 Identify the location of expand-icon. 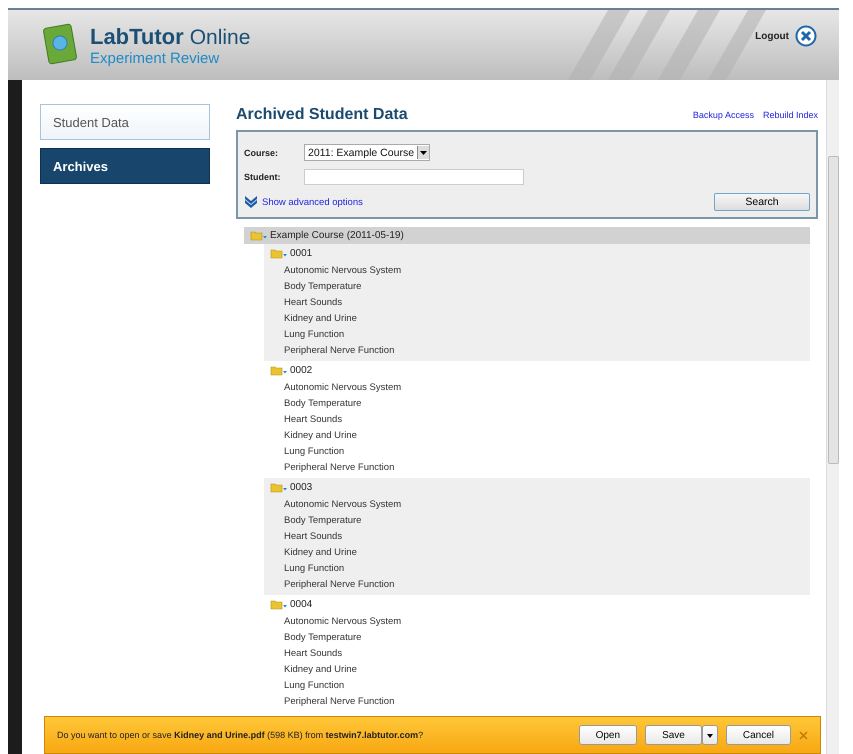
(251, 202).